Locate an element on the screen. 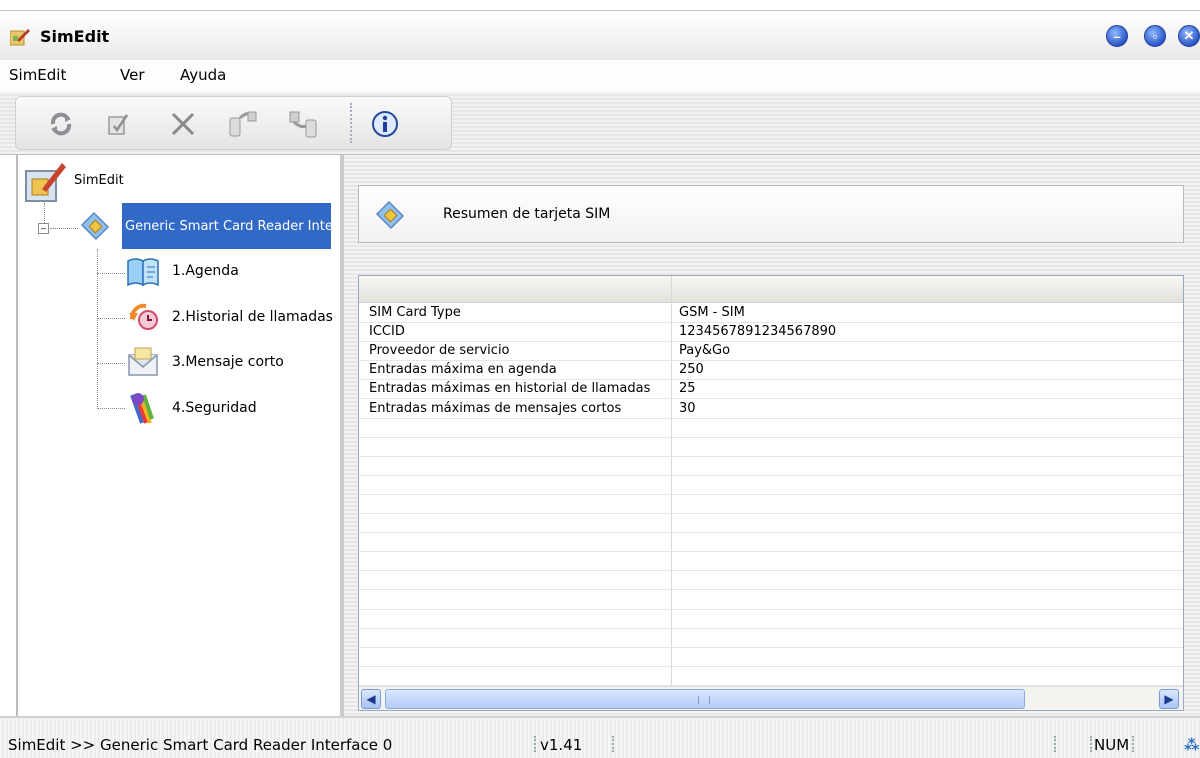 The height and width of the screenshot is (758, 1200). status-version: v1.41 is located at coordinates (561, 745).